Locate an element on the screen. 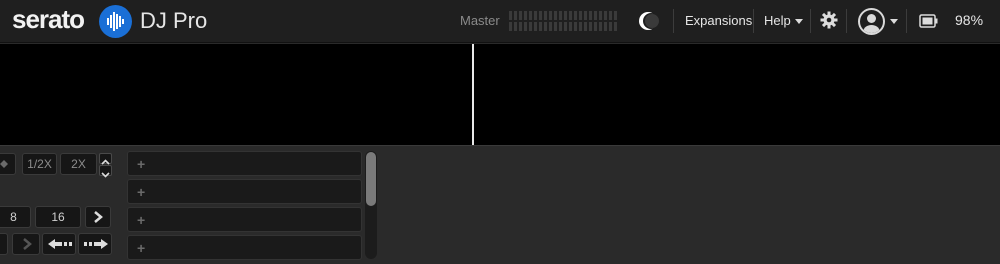  help-menu-button: Help is located at coordinates (777, 20).